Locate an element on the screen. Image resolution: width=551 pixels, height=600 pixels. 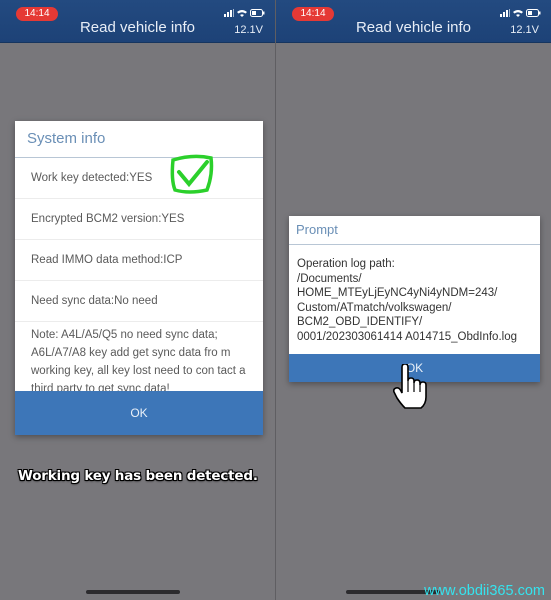
info-row-encrypted-bcm2: Encrypted BCM2 version:YES is located at coordinates (139, 219).